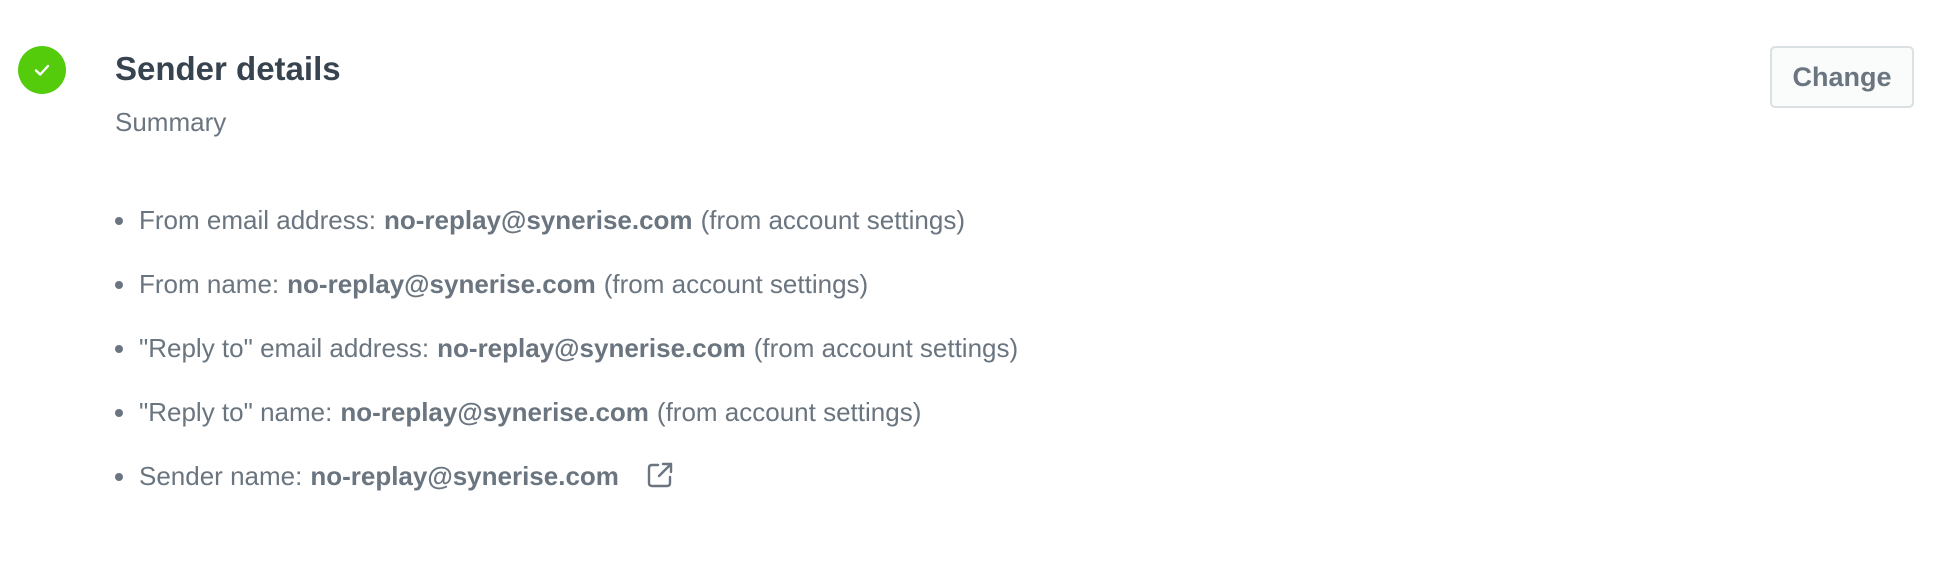  I want to click on change-button: Change, so click(1842, 77).